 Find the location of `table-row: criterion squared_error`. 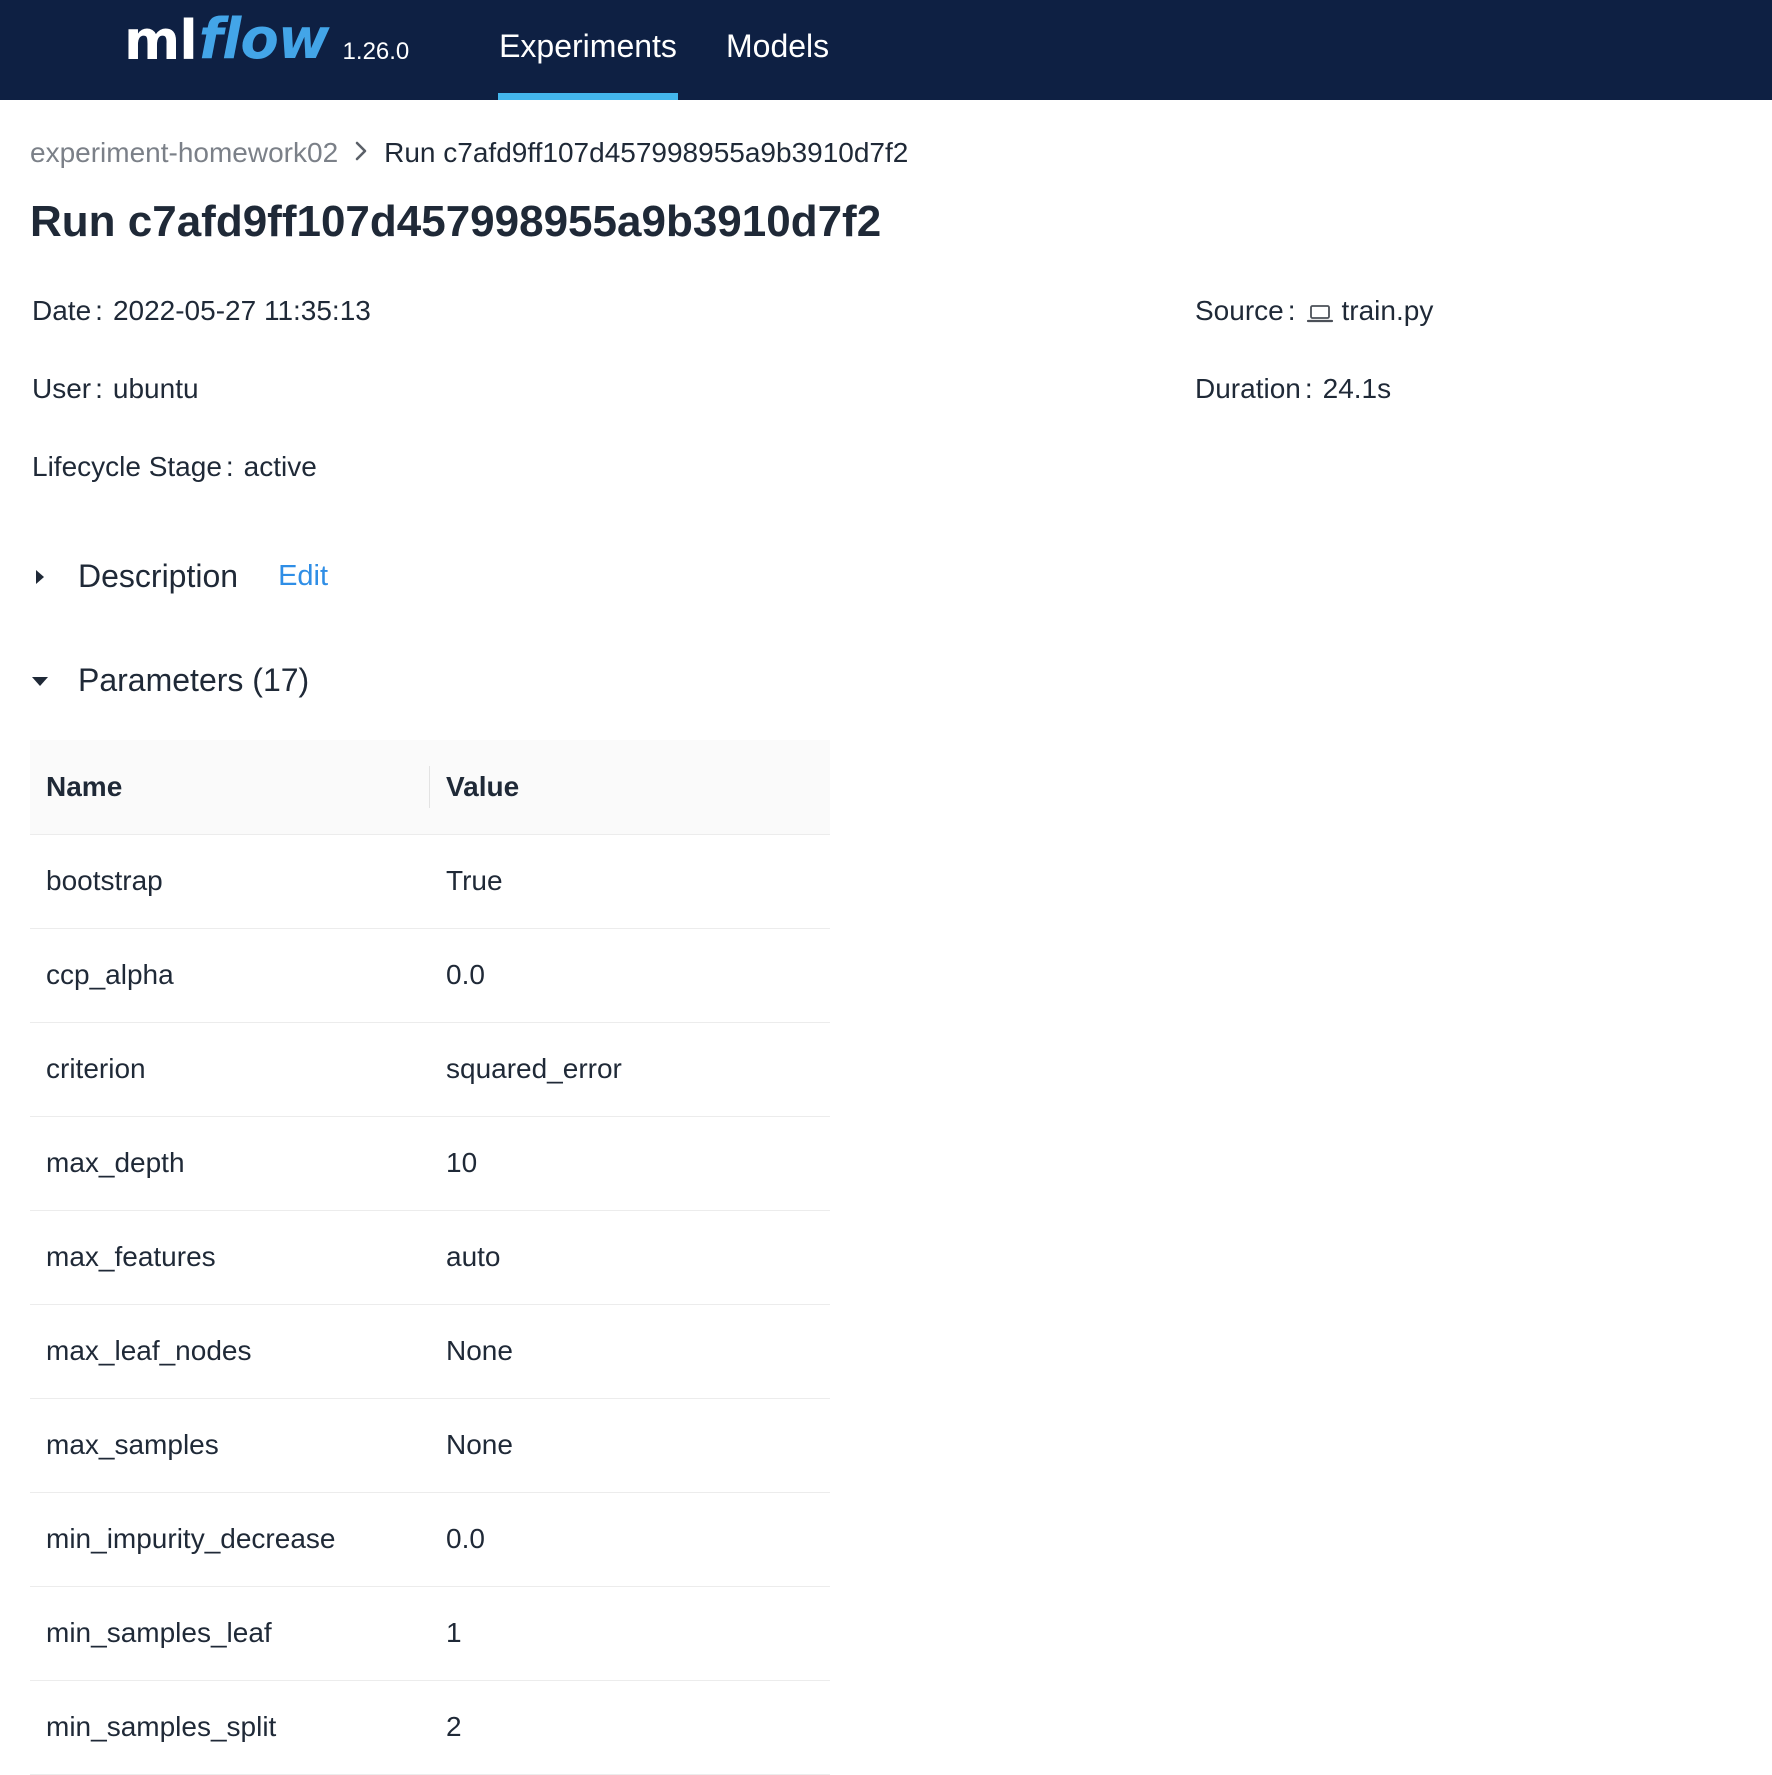

table-row: criterion squared_error is located at coordinates (430, 1069).